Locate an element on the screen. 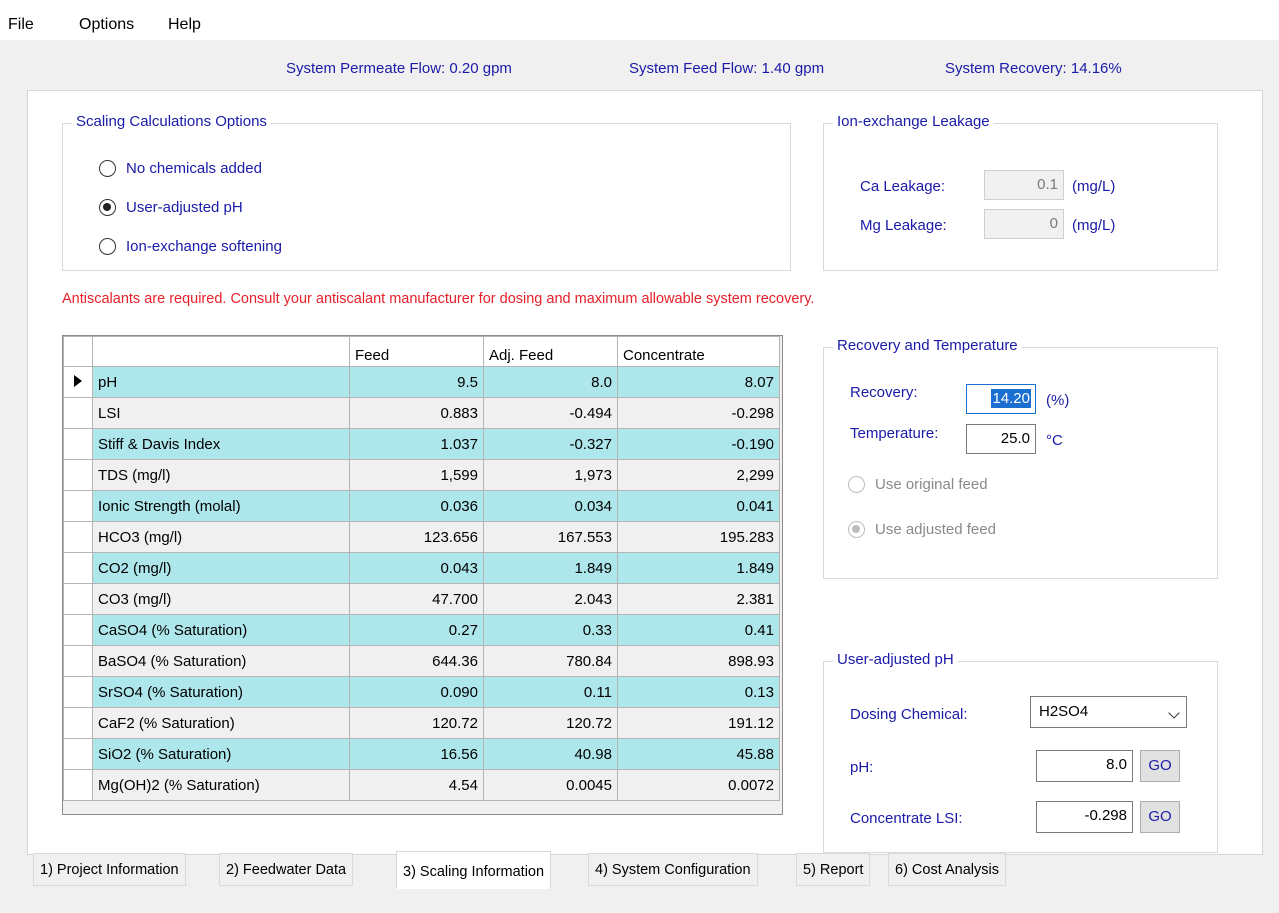  menu-file: File is located at coordinates (21, 25).